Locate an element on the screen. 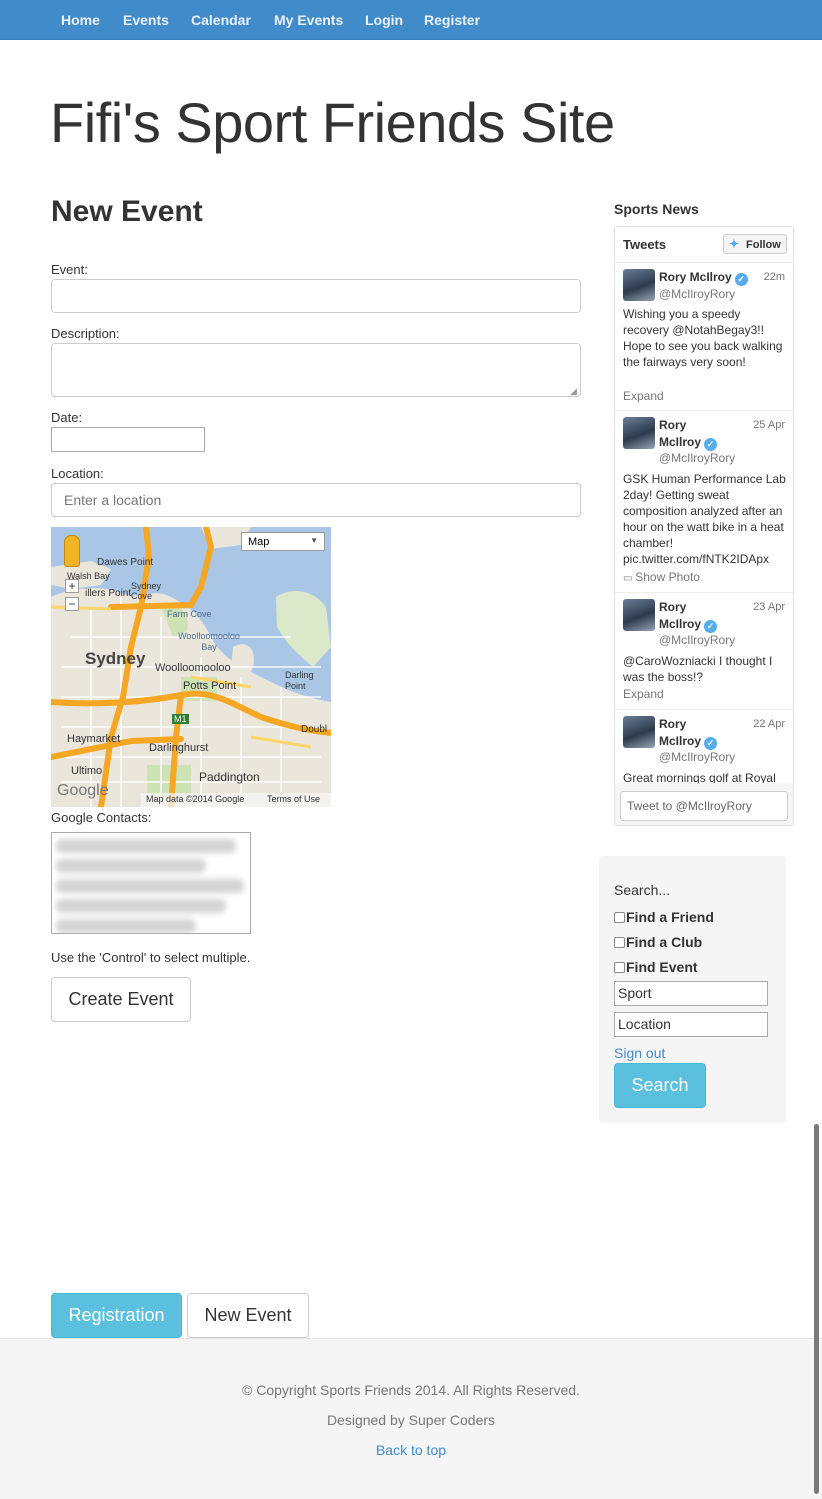  twitter-header: Tweets ✦ Follow is located at coordinates (704, 245).